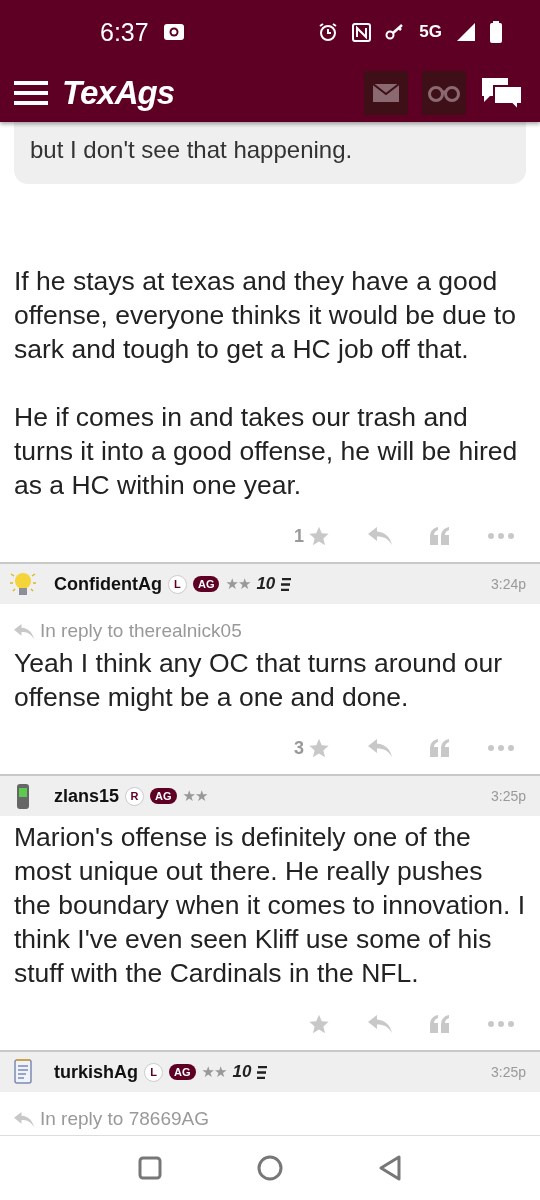  I want to click on post-text: He if comes in and takes our trash and turns it into a good offense, he will be hired as a HC within one year., so click(266, 451).